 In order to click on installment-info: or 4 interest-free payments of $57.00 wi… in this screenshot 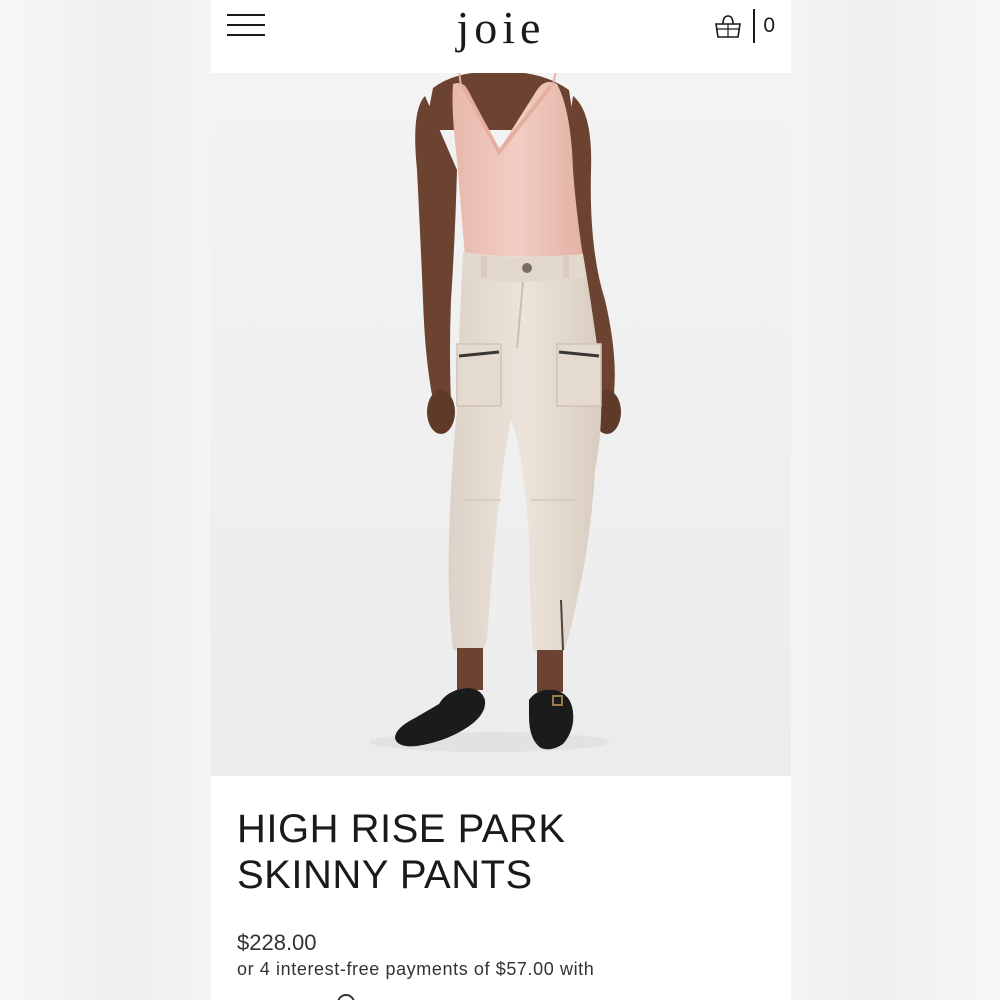, I will do `click(416, 969)`.